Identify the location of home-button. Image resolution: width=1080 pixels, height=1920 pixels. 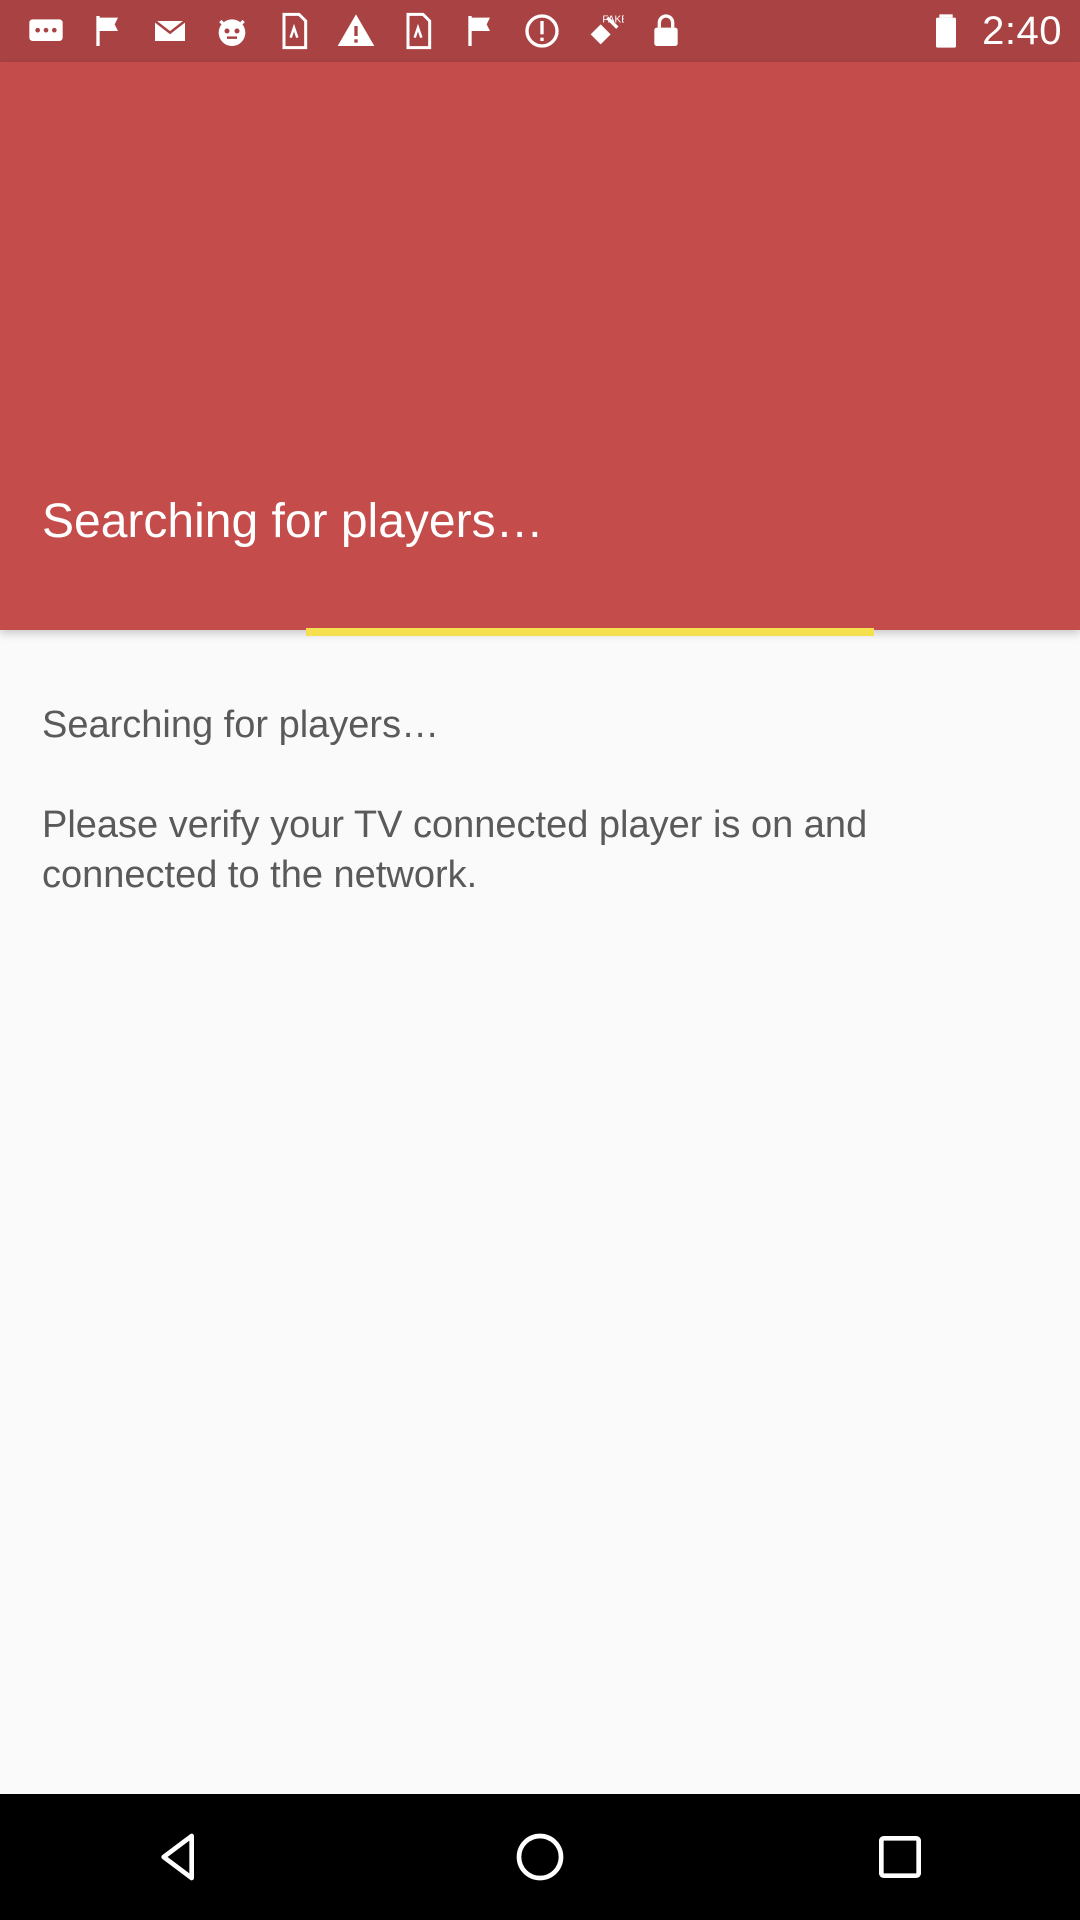
(540, 1857).